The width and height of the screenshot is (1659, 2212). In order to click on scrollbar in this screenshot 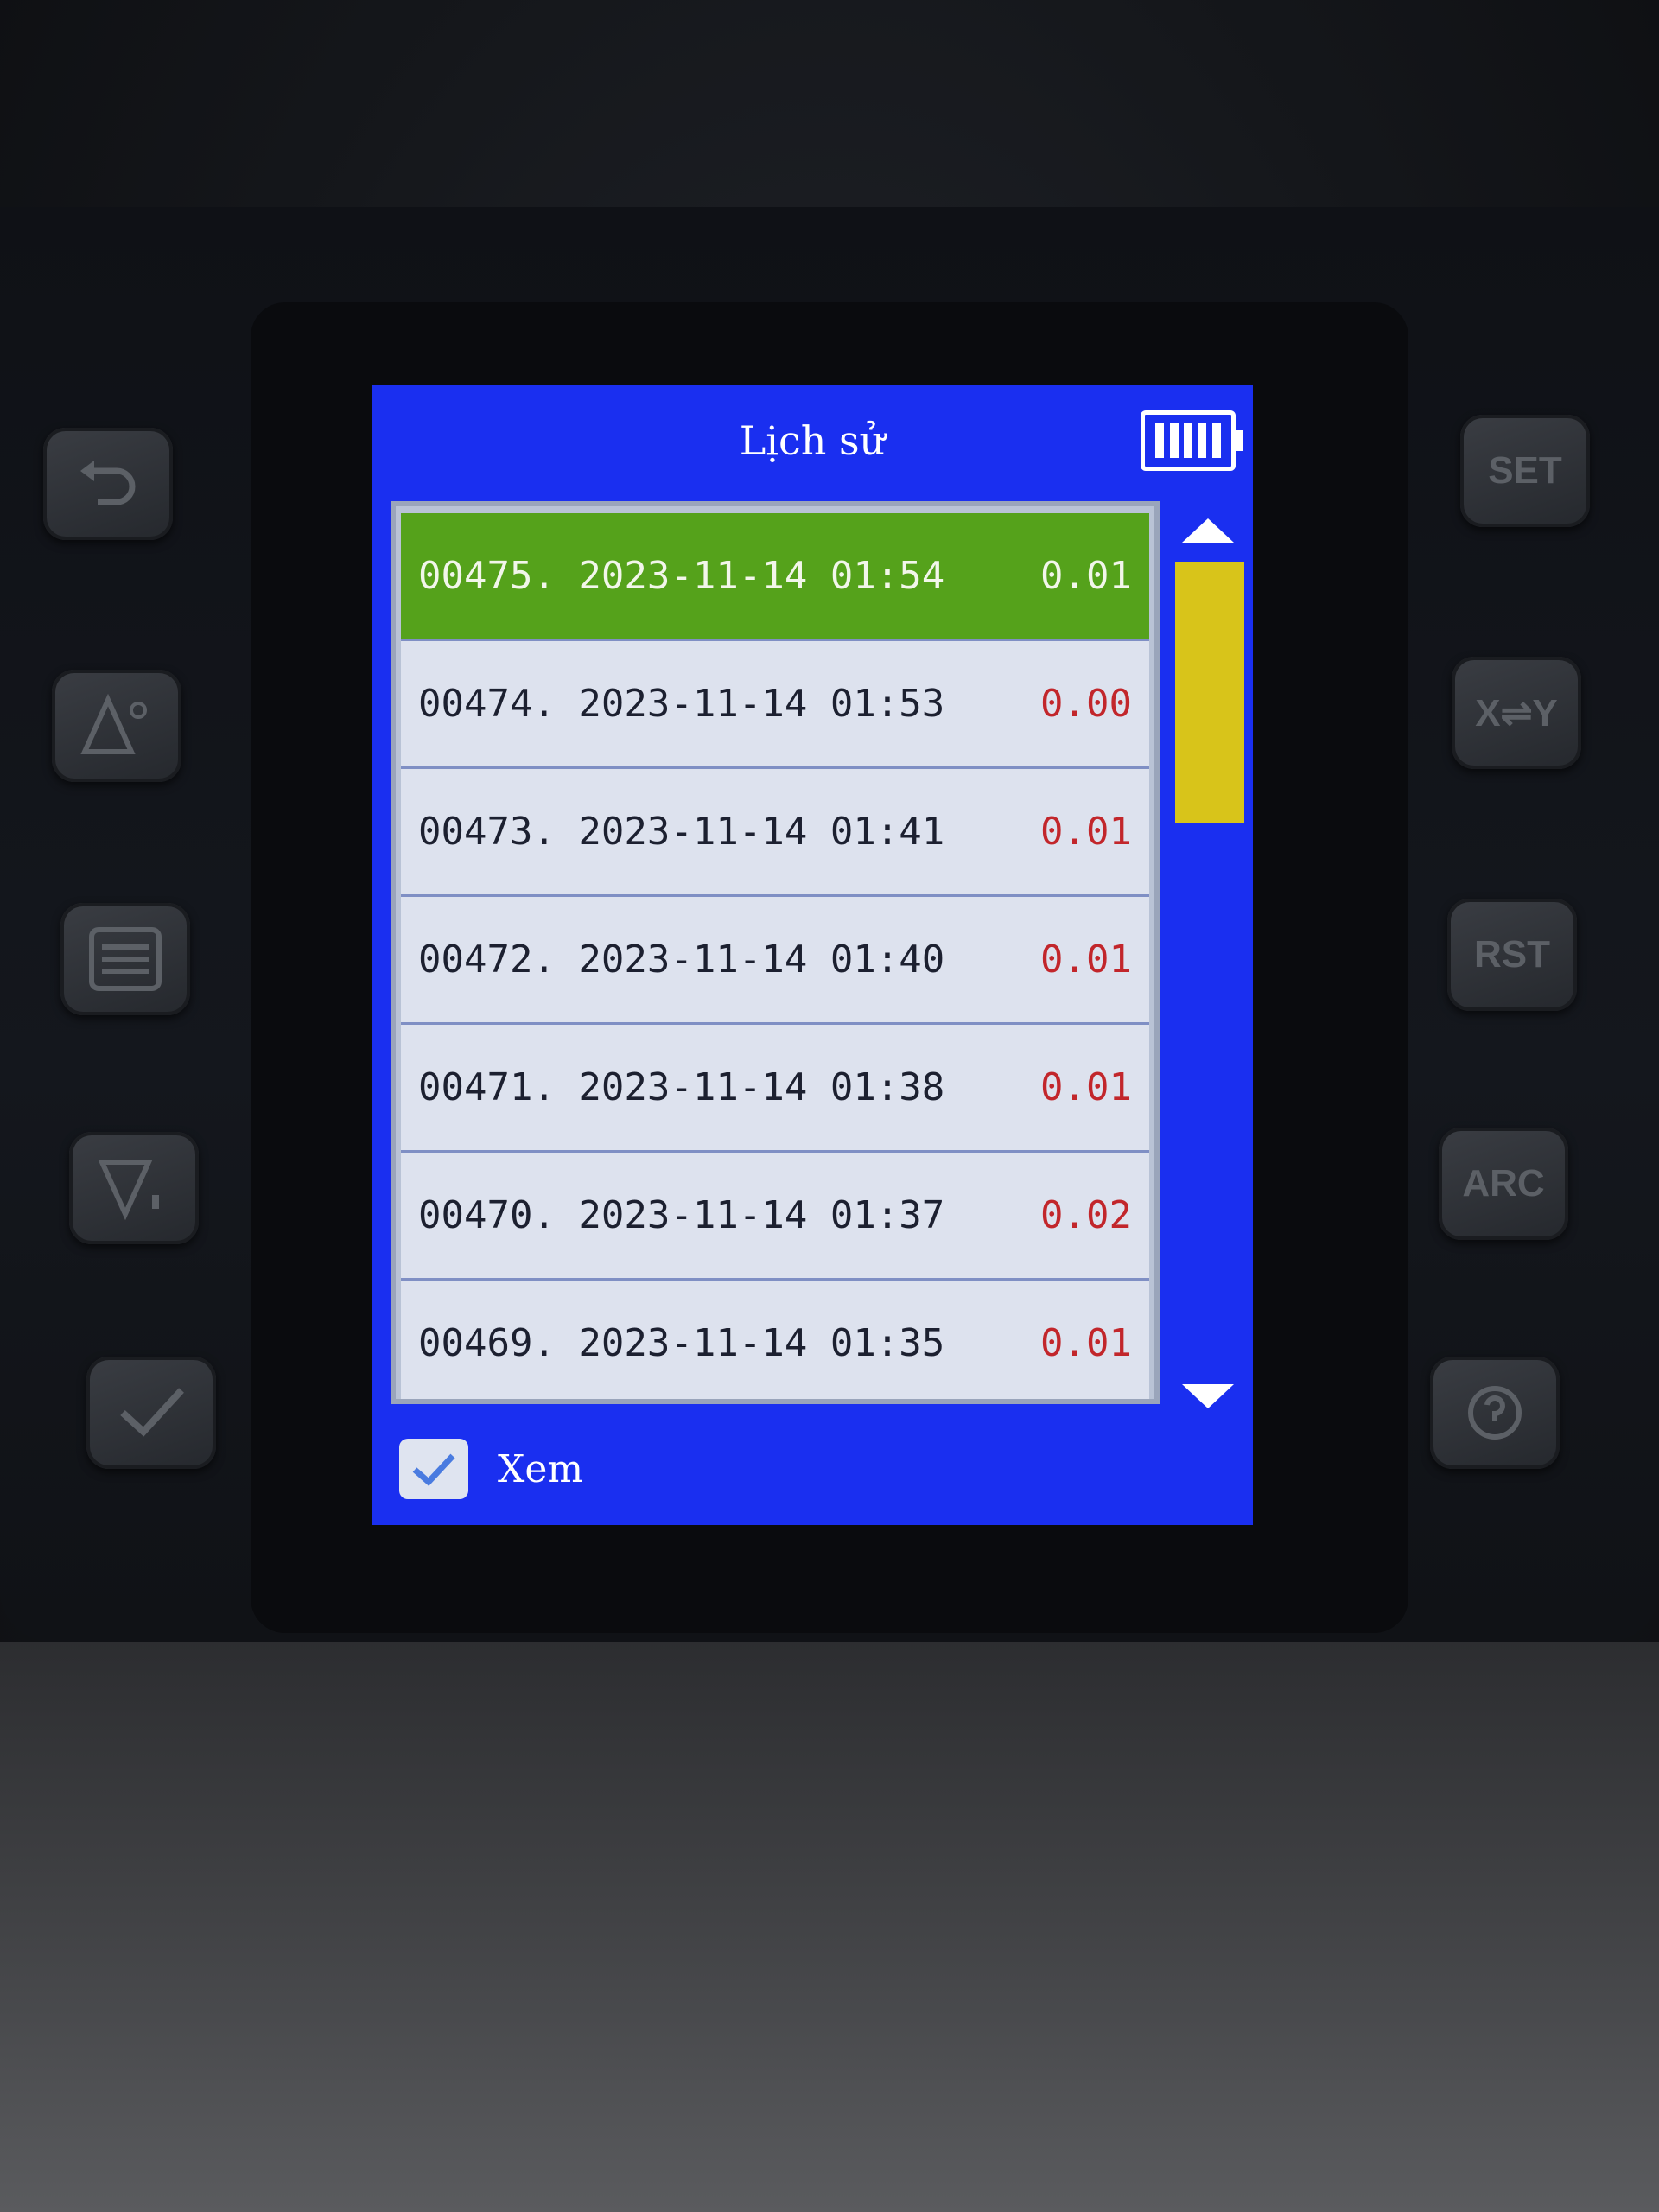, I will do `click(1205, 963)`.